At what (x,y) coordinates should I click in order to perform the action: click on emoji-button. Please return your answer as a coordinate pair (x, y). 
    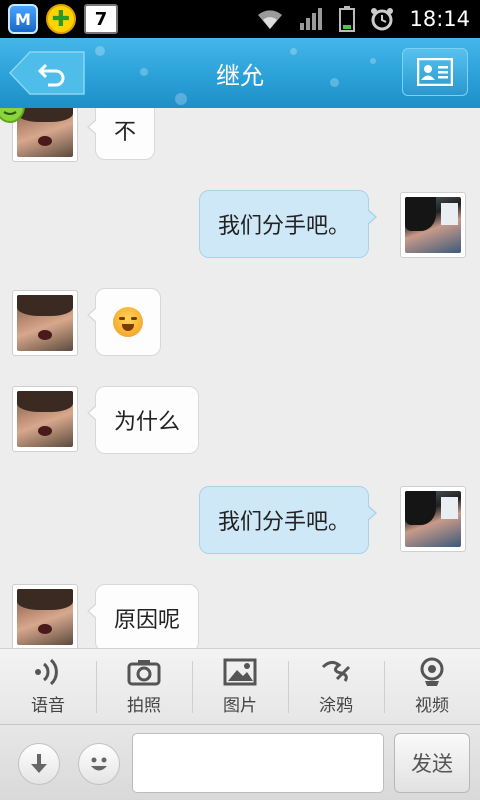
    Looking at the image, I should click on (99, 764).